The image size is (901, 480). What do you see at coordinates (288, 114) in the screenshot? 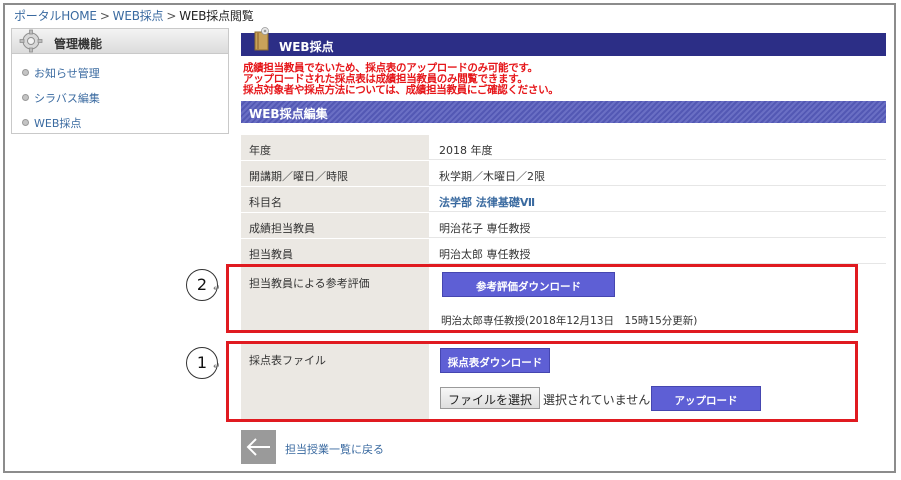
I see `section-title: WEB採点編集` at bounding box center [288, 114].